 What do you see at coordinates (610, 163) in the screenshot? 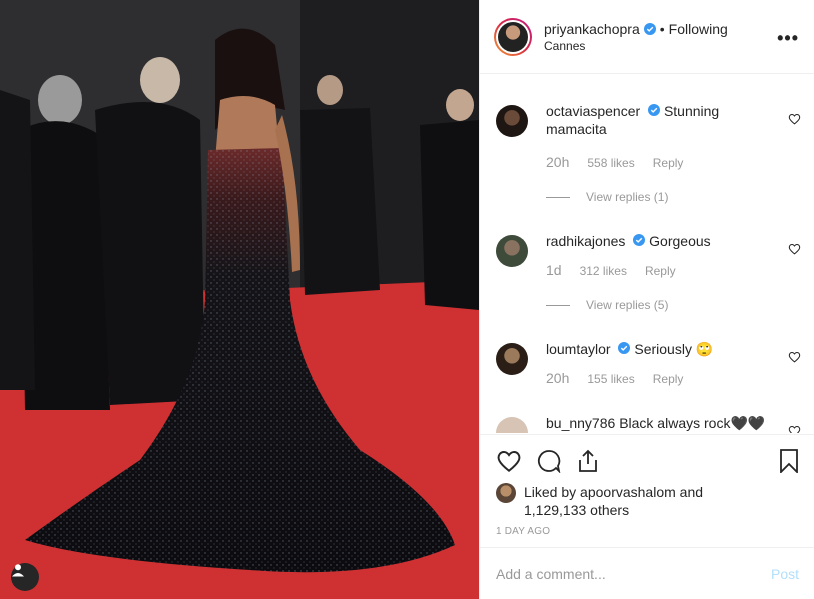
I see `comment-likes: 558 likes` at bounding box center [610, 163].